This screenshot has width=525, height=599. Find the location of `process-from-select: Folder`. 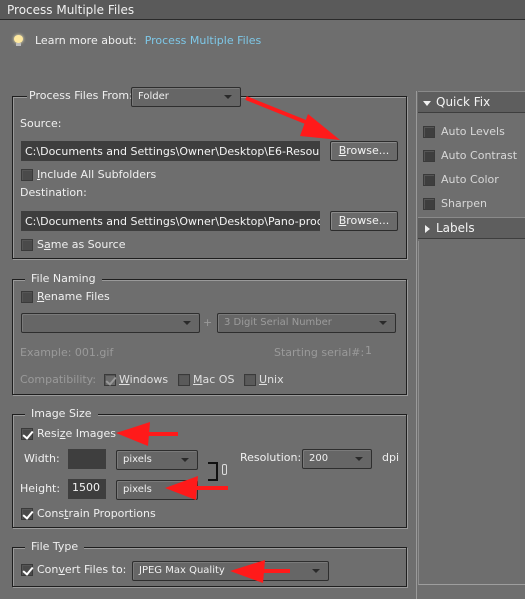

process-from-select: Folder is located at coordinates (186, 97).